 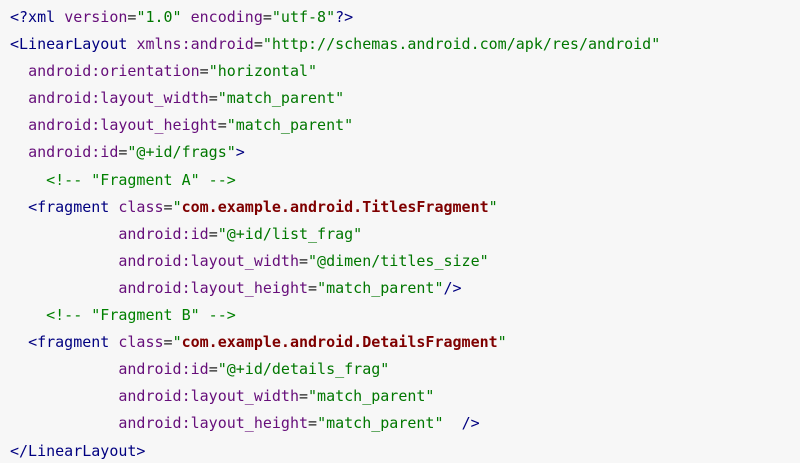 What do you see at coordinates (303, 369) in the screenshot?
I see `code-token: "@+id/details_frag"` at bounding box center [303, 369].